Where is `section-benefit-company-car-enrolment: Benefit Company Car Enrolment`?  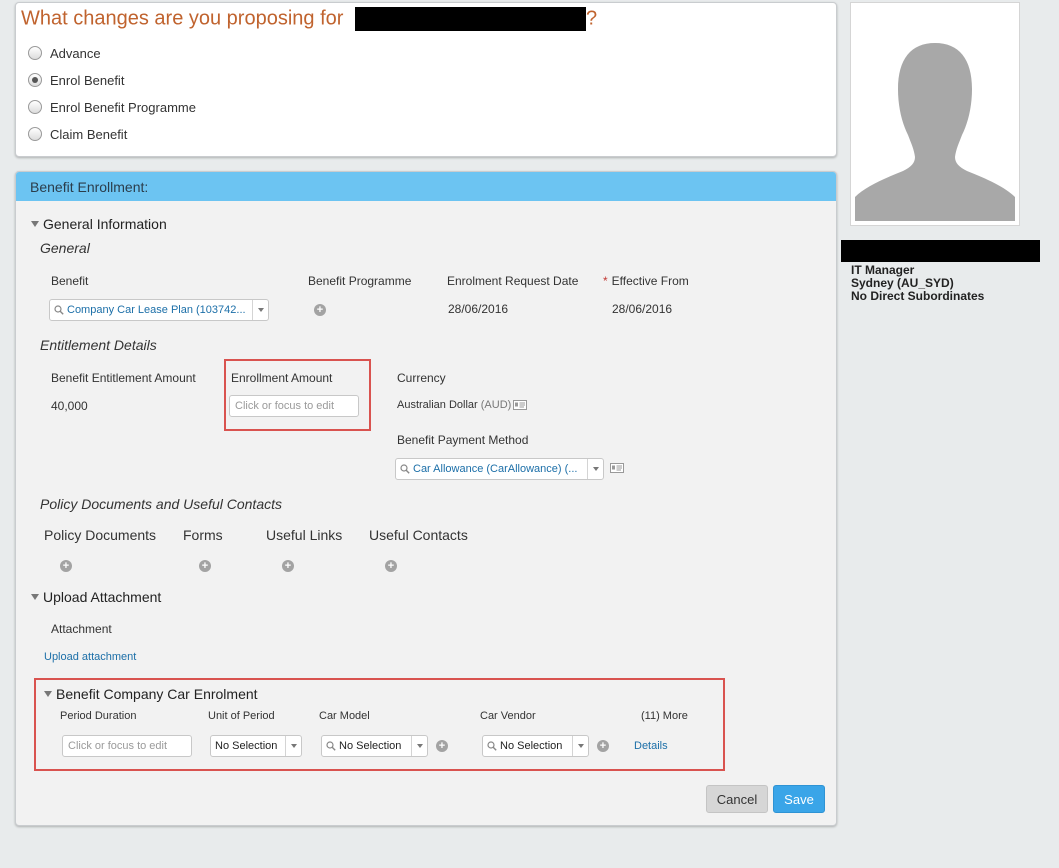 section-benefit-company-car-enrolment: Benefit Company Car Enrolment is located at coordinates (151, 694).